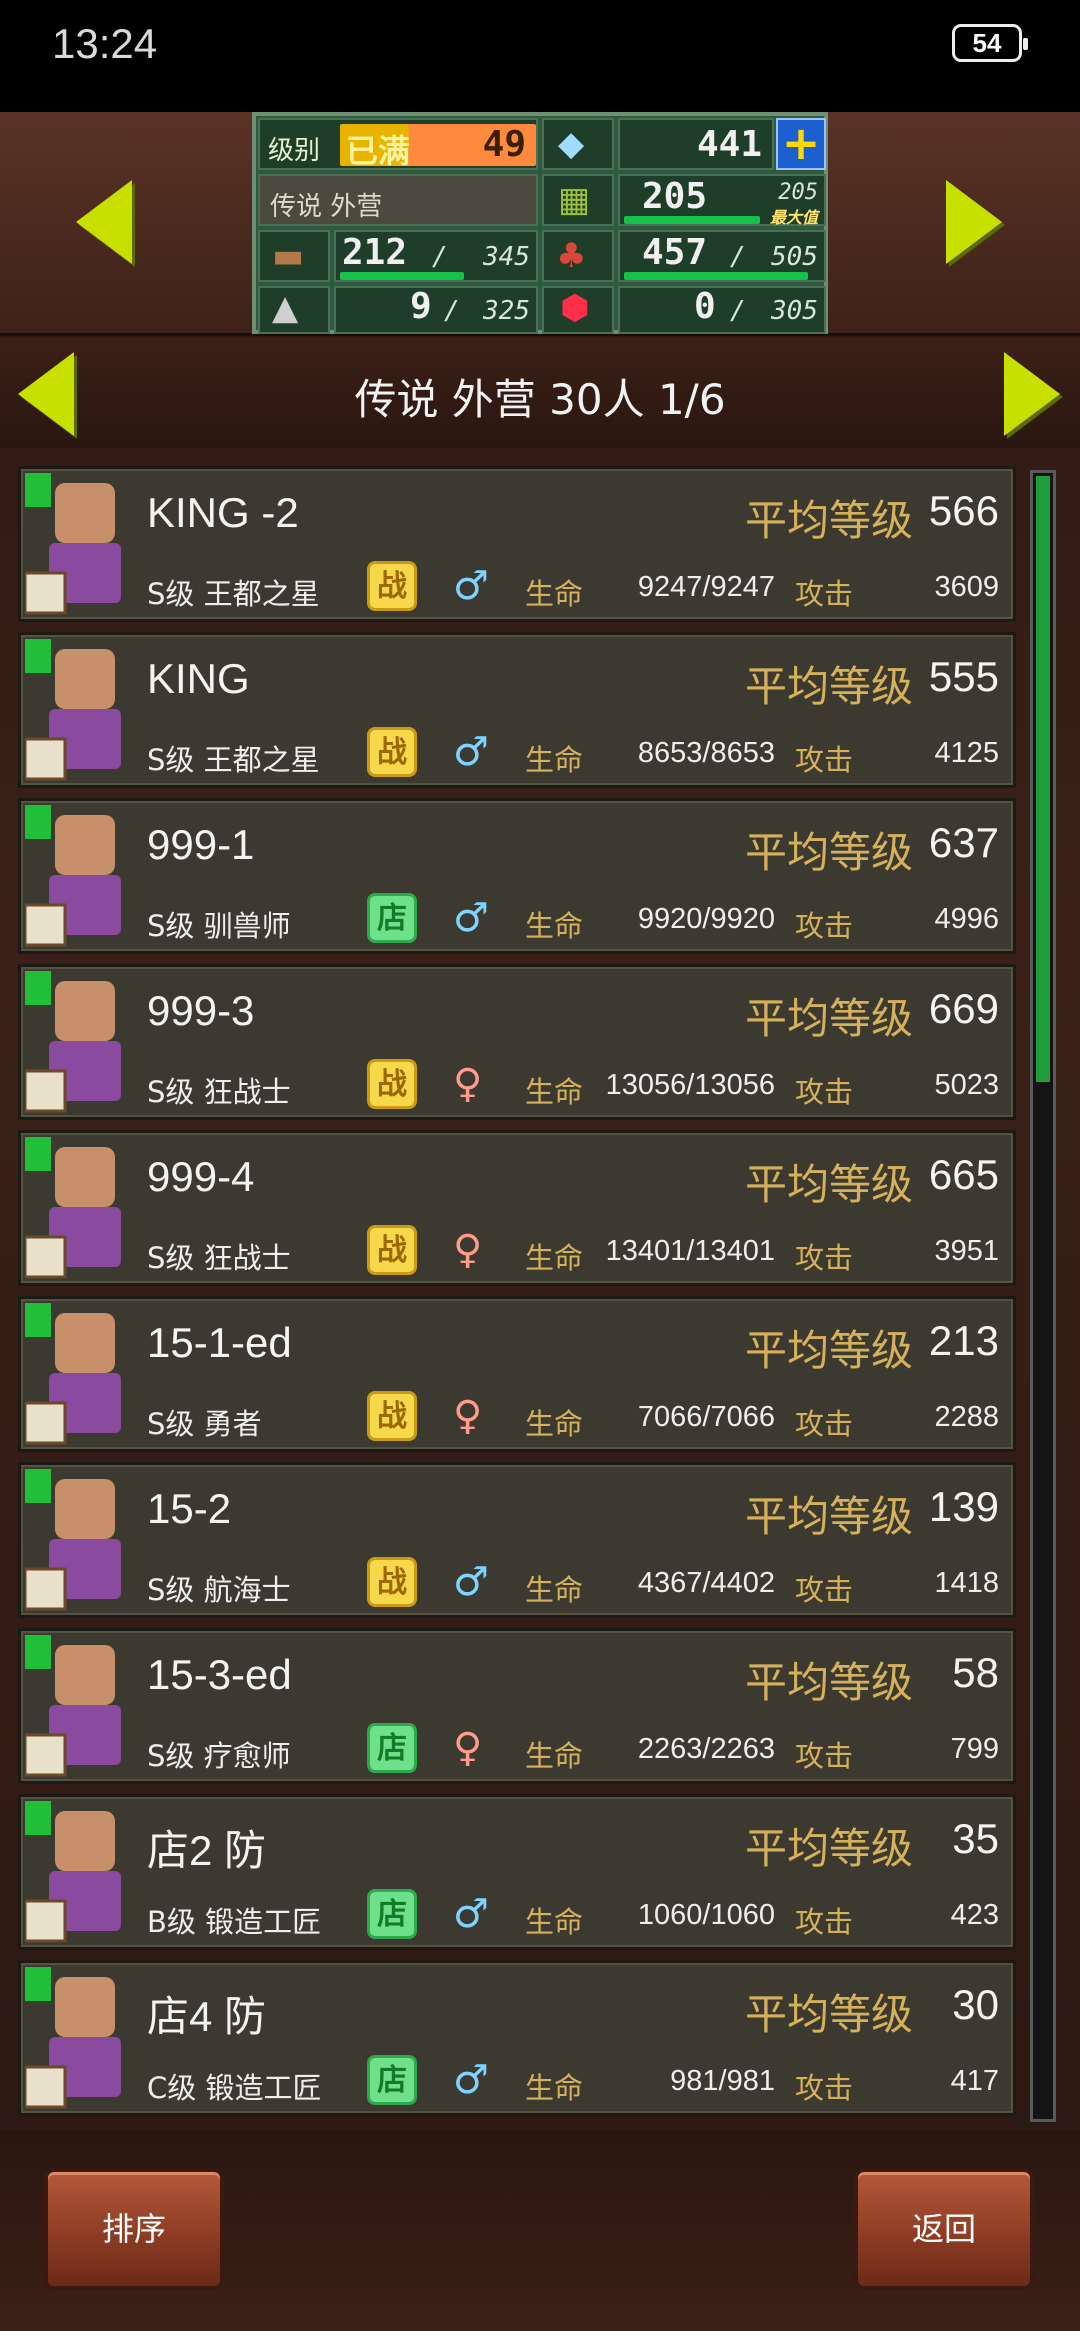 The height and width of the screenshot is (2331, 1080). Describe the element at coordinates (794, 257) in the screenshot. I see `food-max: 505` at that location.